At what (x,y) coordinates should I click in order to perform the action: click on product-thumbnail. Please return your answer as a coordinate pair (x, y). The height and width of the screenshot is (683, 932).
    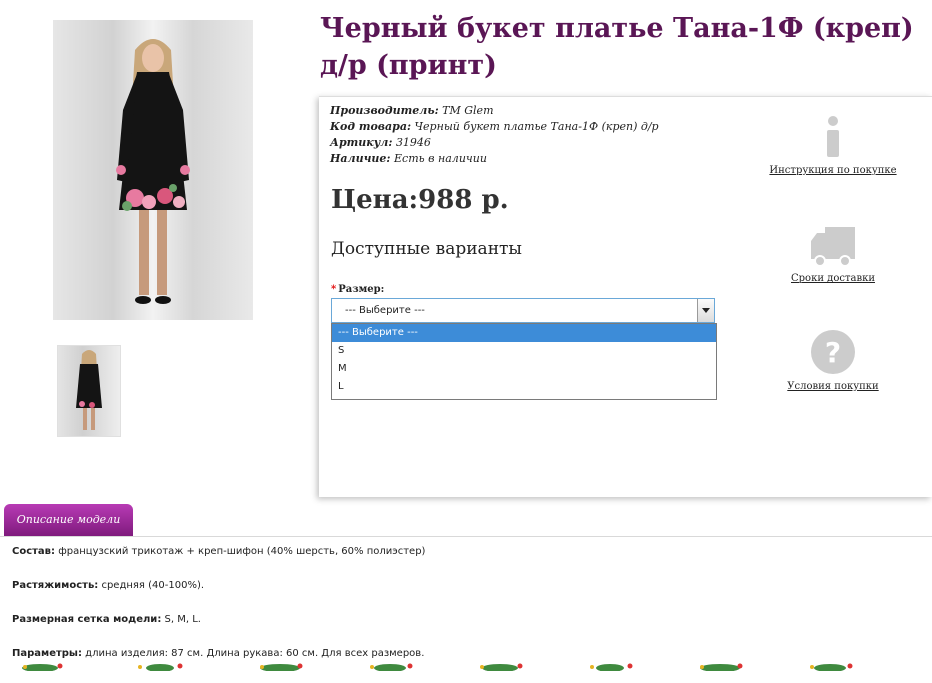
    Looking at the image, I should click on (89, 391).